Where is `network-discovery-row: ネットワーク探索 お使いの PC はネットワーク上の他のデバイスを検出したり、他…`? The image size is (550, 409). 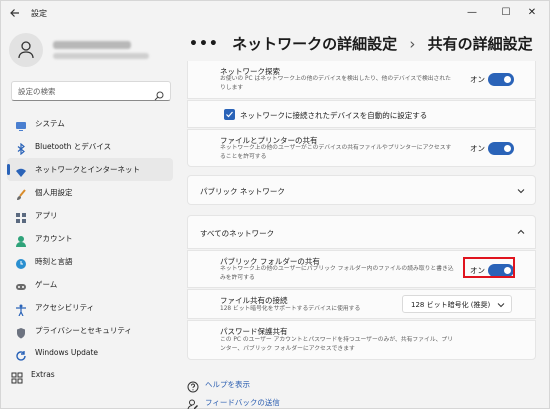
network-discovery-row: ネットワーク探索 お使いの PC はネットワーク上の他のデバイスを検出したり、他… is located at coordinates (361, 80).